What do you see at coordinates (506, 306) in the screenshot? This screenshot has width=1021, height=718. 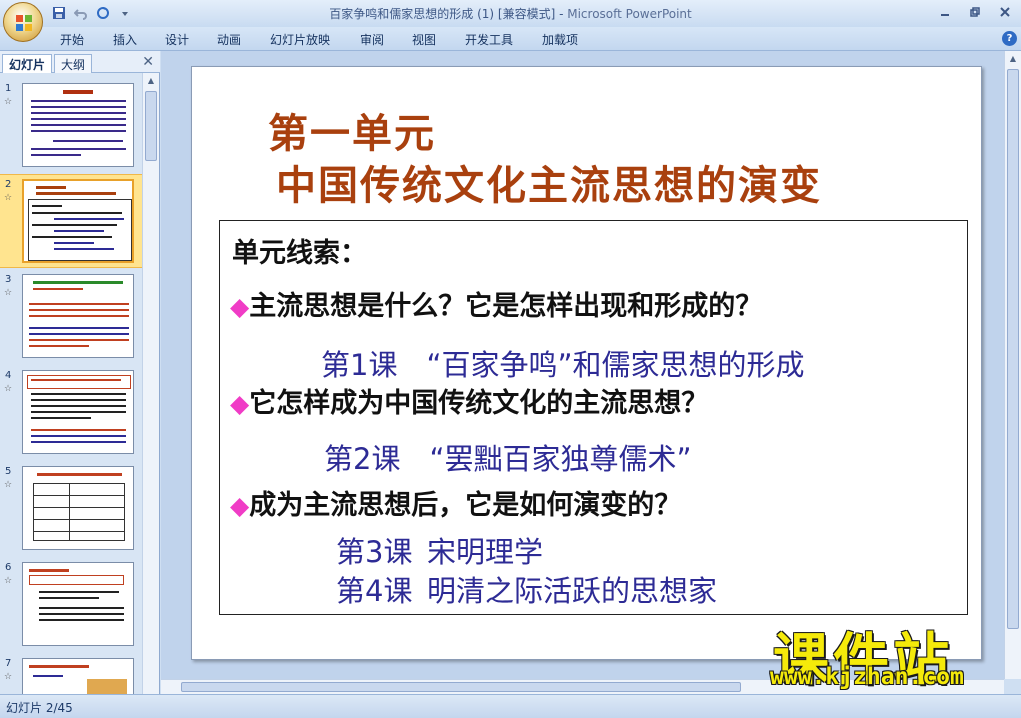 I see `question-text: 主流思想是什么？它是怎样出现和形成的？` at bounding box center [506, 306].